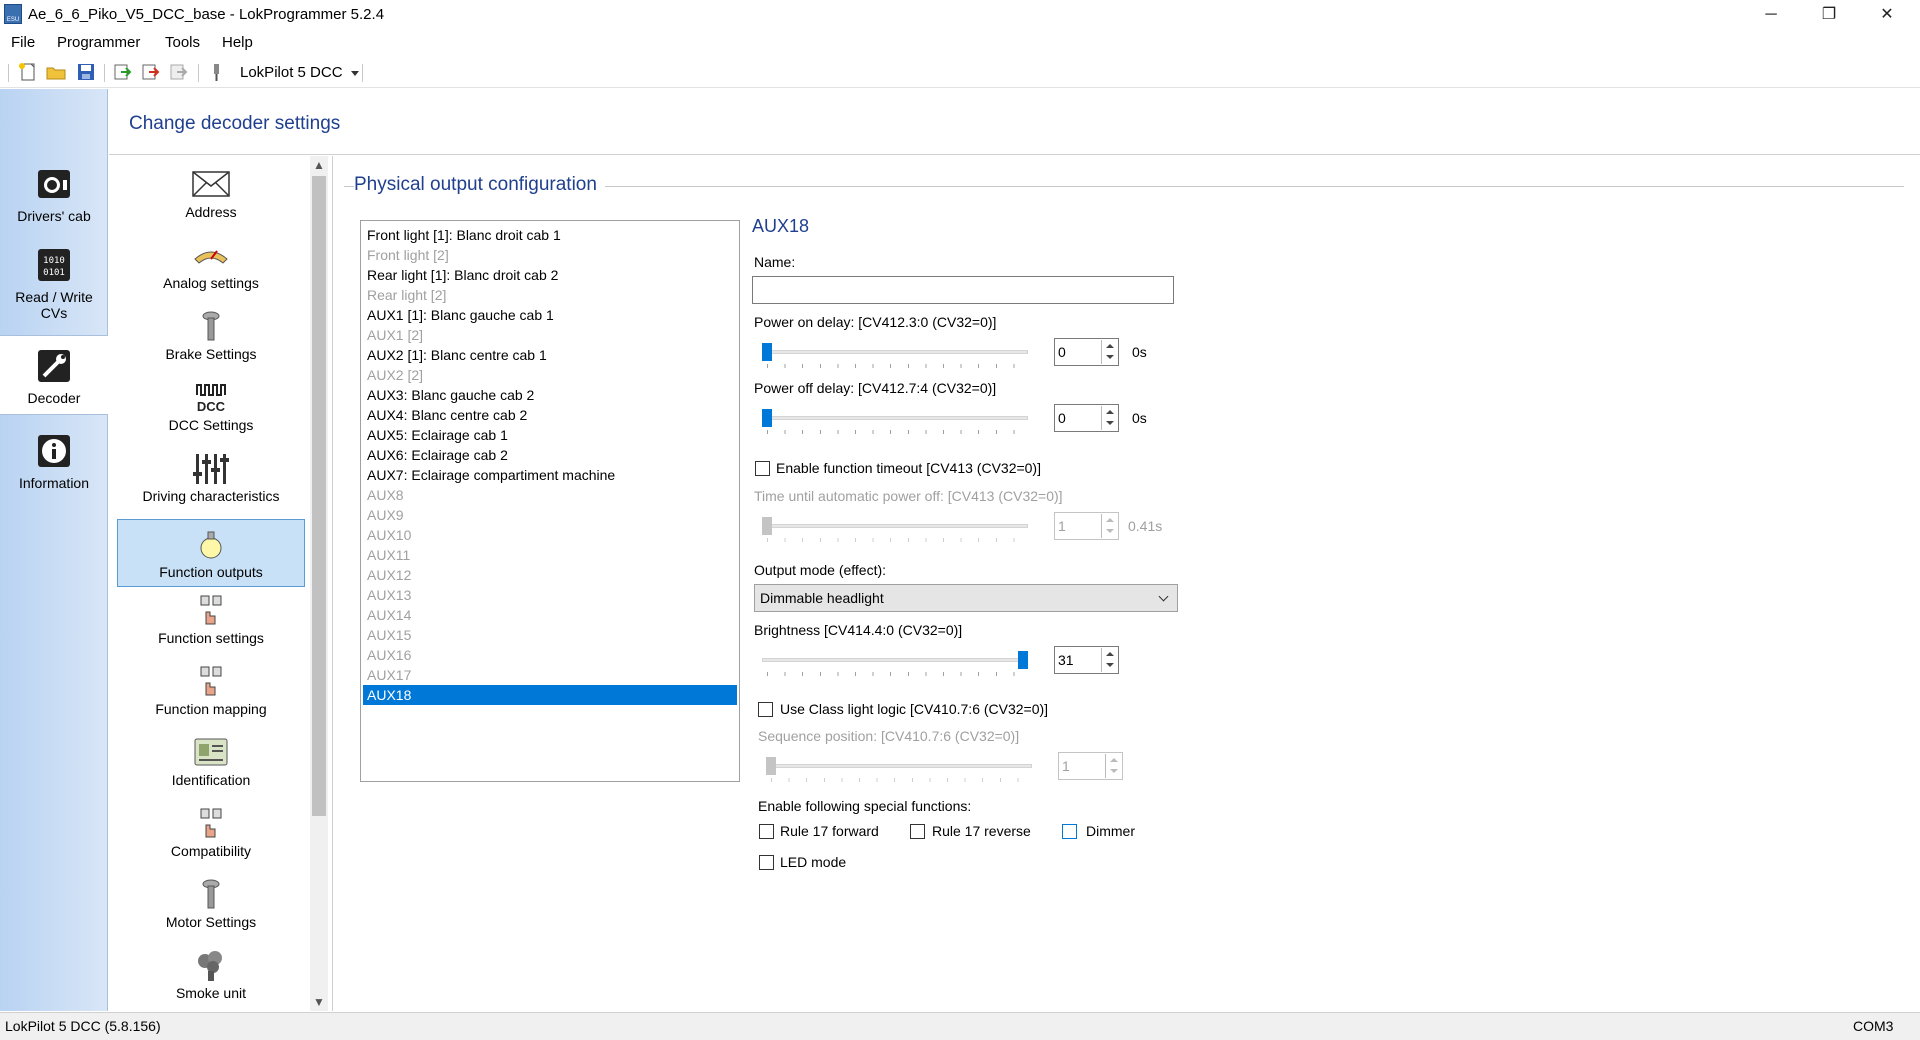  What do you see at coordinates (211, 553) in the screenshot?
I see `settings-item-function-outputs: Function outputs` at bounding box center [211, 553].